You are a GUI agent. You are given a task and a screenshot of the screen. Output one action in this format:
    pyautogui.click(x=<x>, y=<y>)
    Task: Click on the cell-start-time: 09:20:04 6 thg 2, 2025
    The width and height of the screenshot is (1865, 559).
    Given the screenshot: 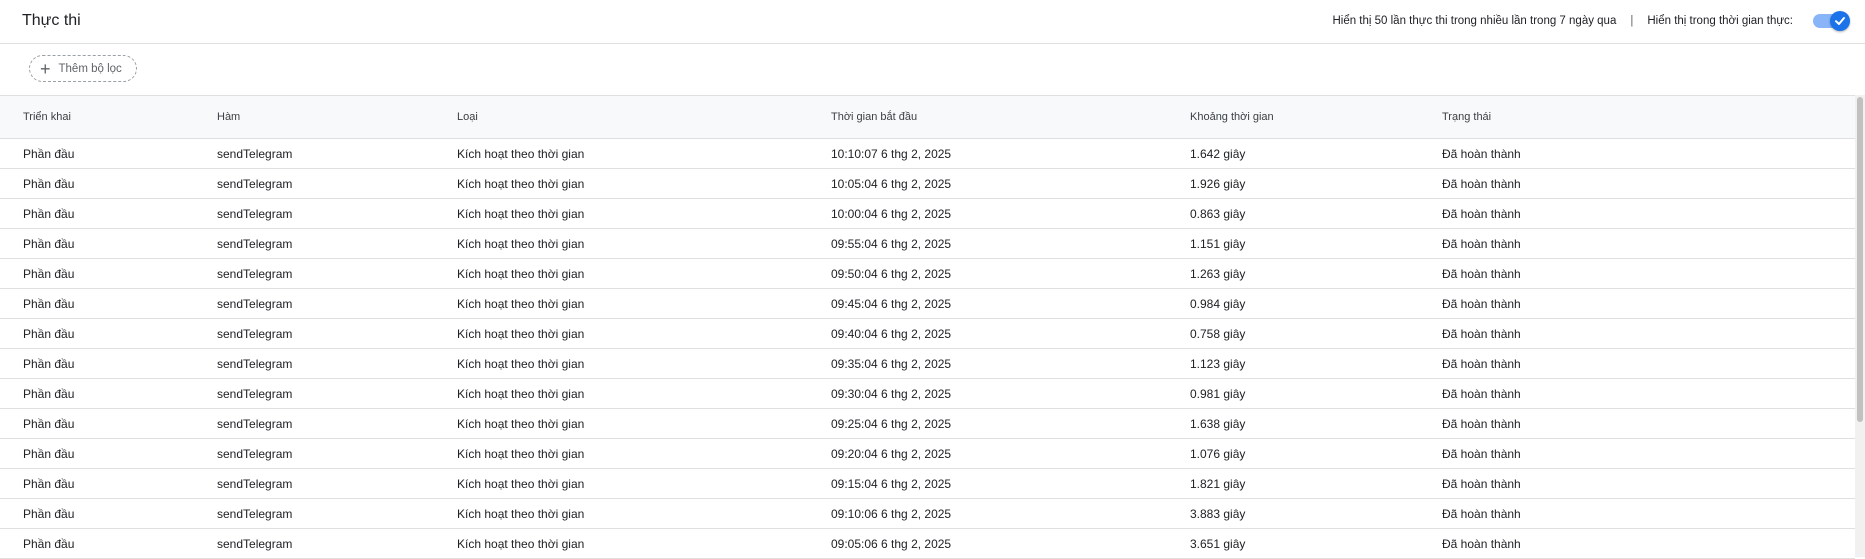 What is the action you would take?
    pyautogui.click(x=891, y=454)
    